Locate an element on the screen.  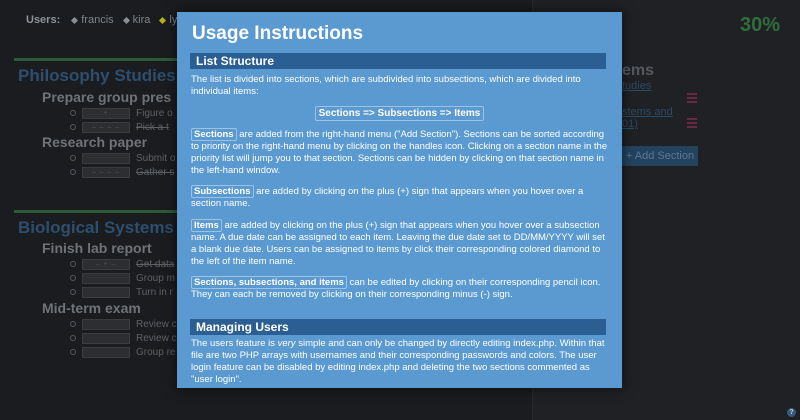
list-structure-heading: List Structure is located at coordinates (398, 61).